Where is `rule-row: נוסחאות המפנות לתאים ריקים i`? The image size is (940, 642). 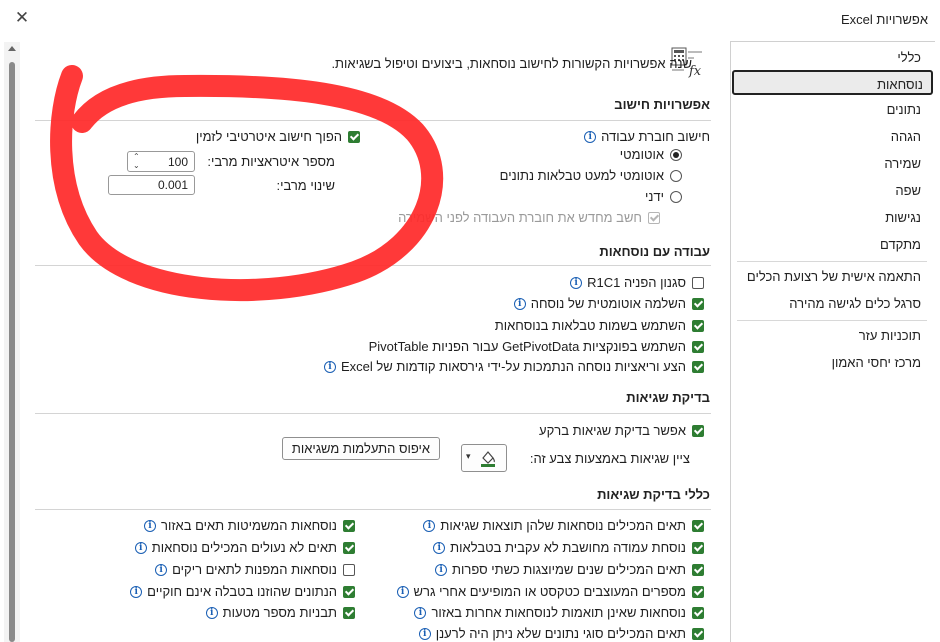 rule-row: נוסחאות המפנות לתאים ריקים i is located at coordinates (255, 569).